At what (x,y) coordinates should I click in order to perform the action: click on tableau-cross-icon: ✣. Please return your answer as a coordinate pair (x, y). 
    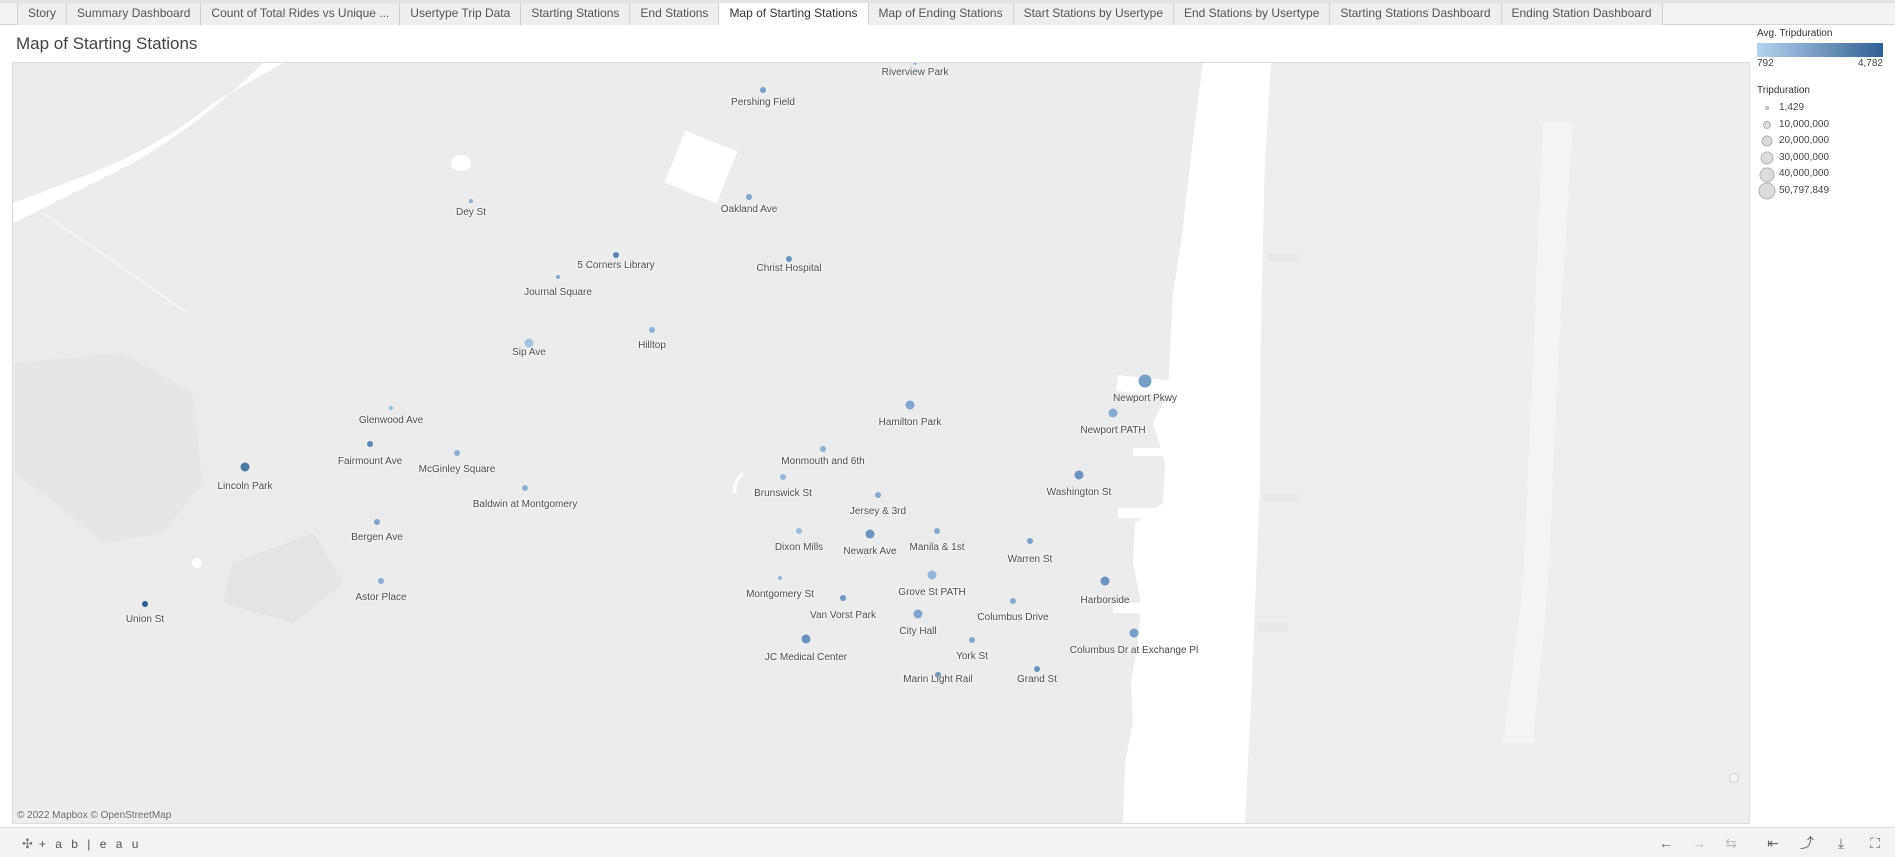
    Looking at the image, I should click on (27, 843).